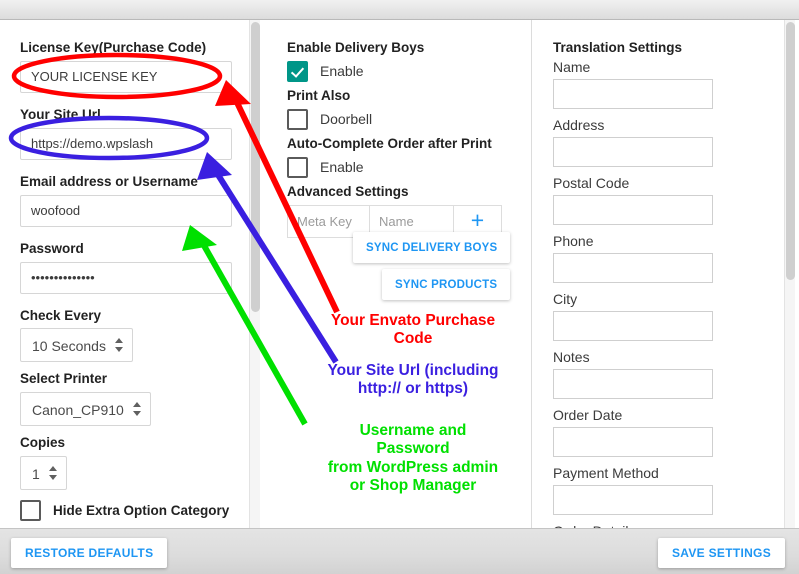  I want to click on check-every-select: 10 Seconds, so click(76, 345).